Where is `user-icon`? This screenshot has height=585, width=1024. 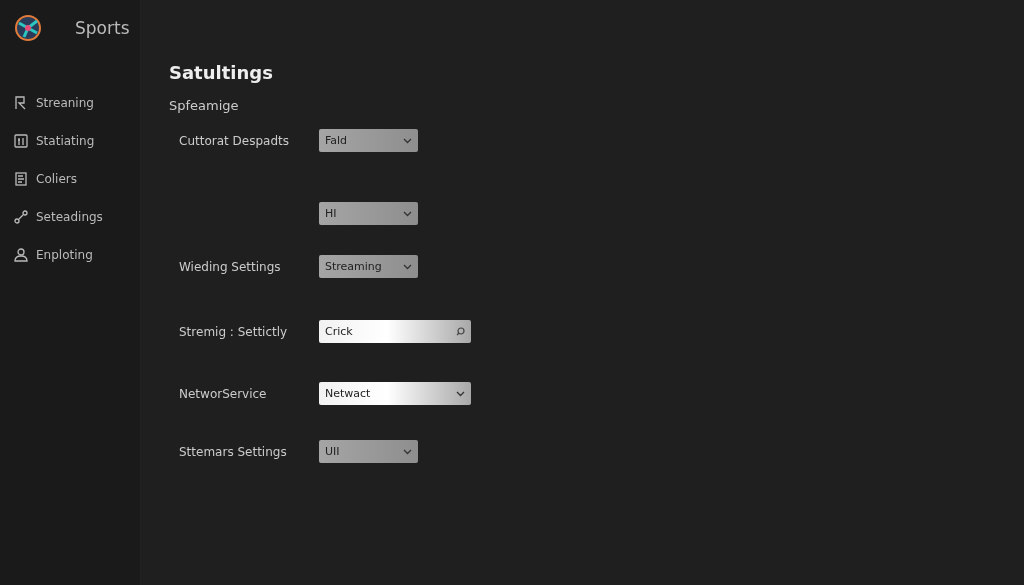 user-icon is located at coordinates (21, 254).